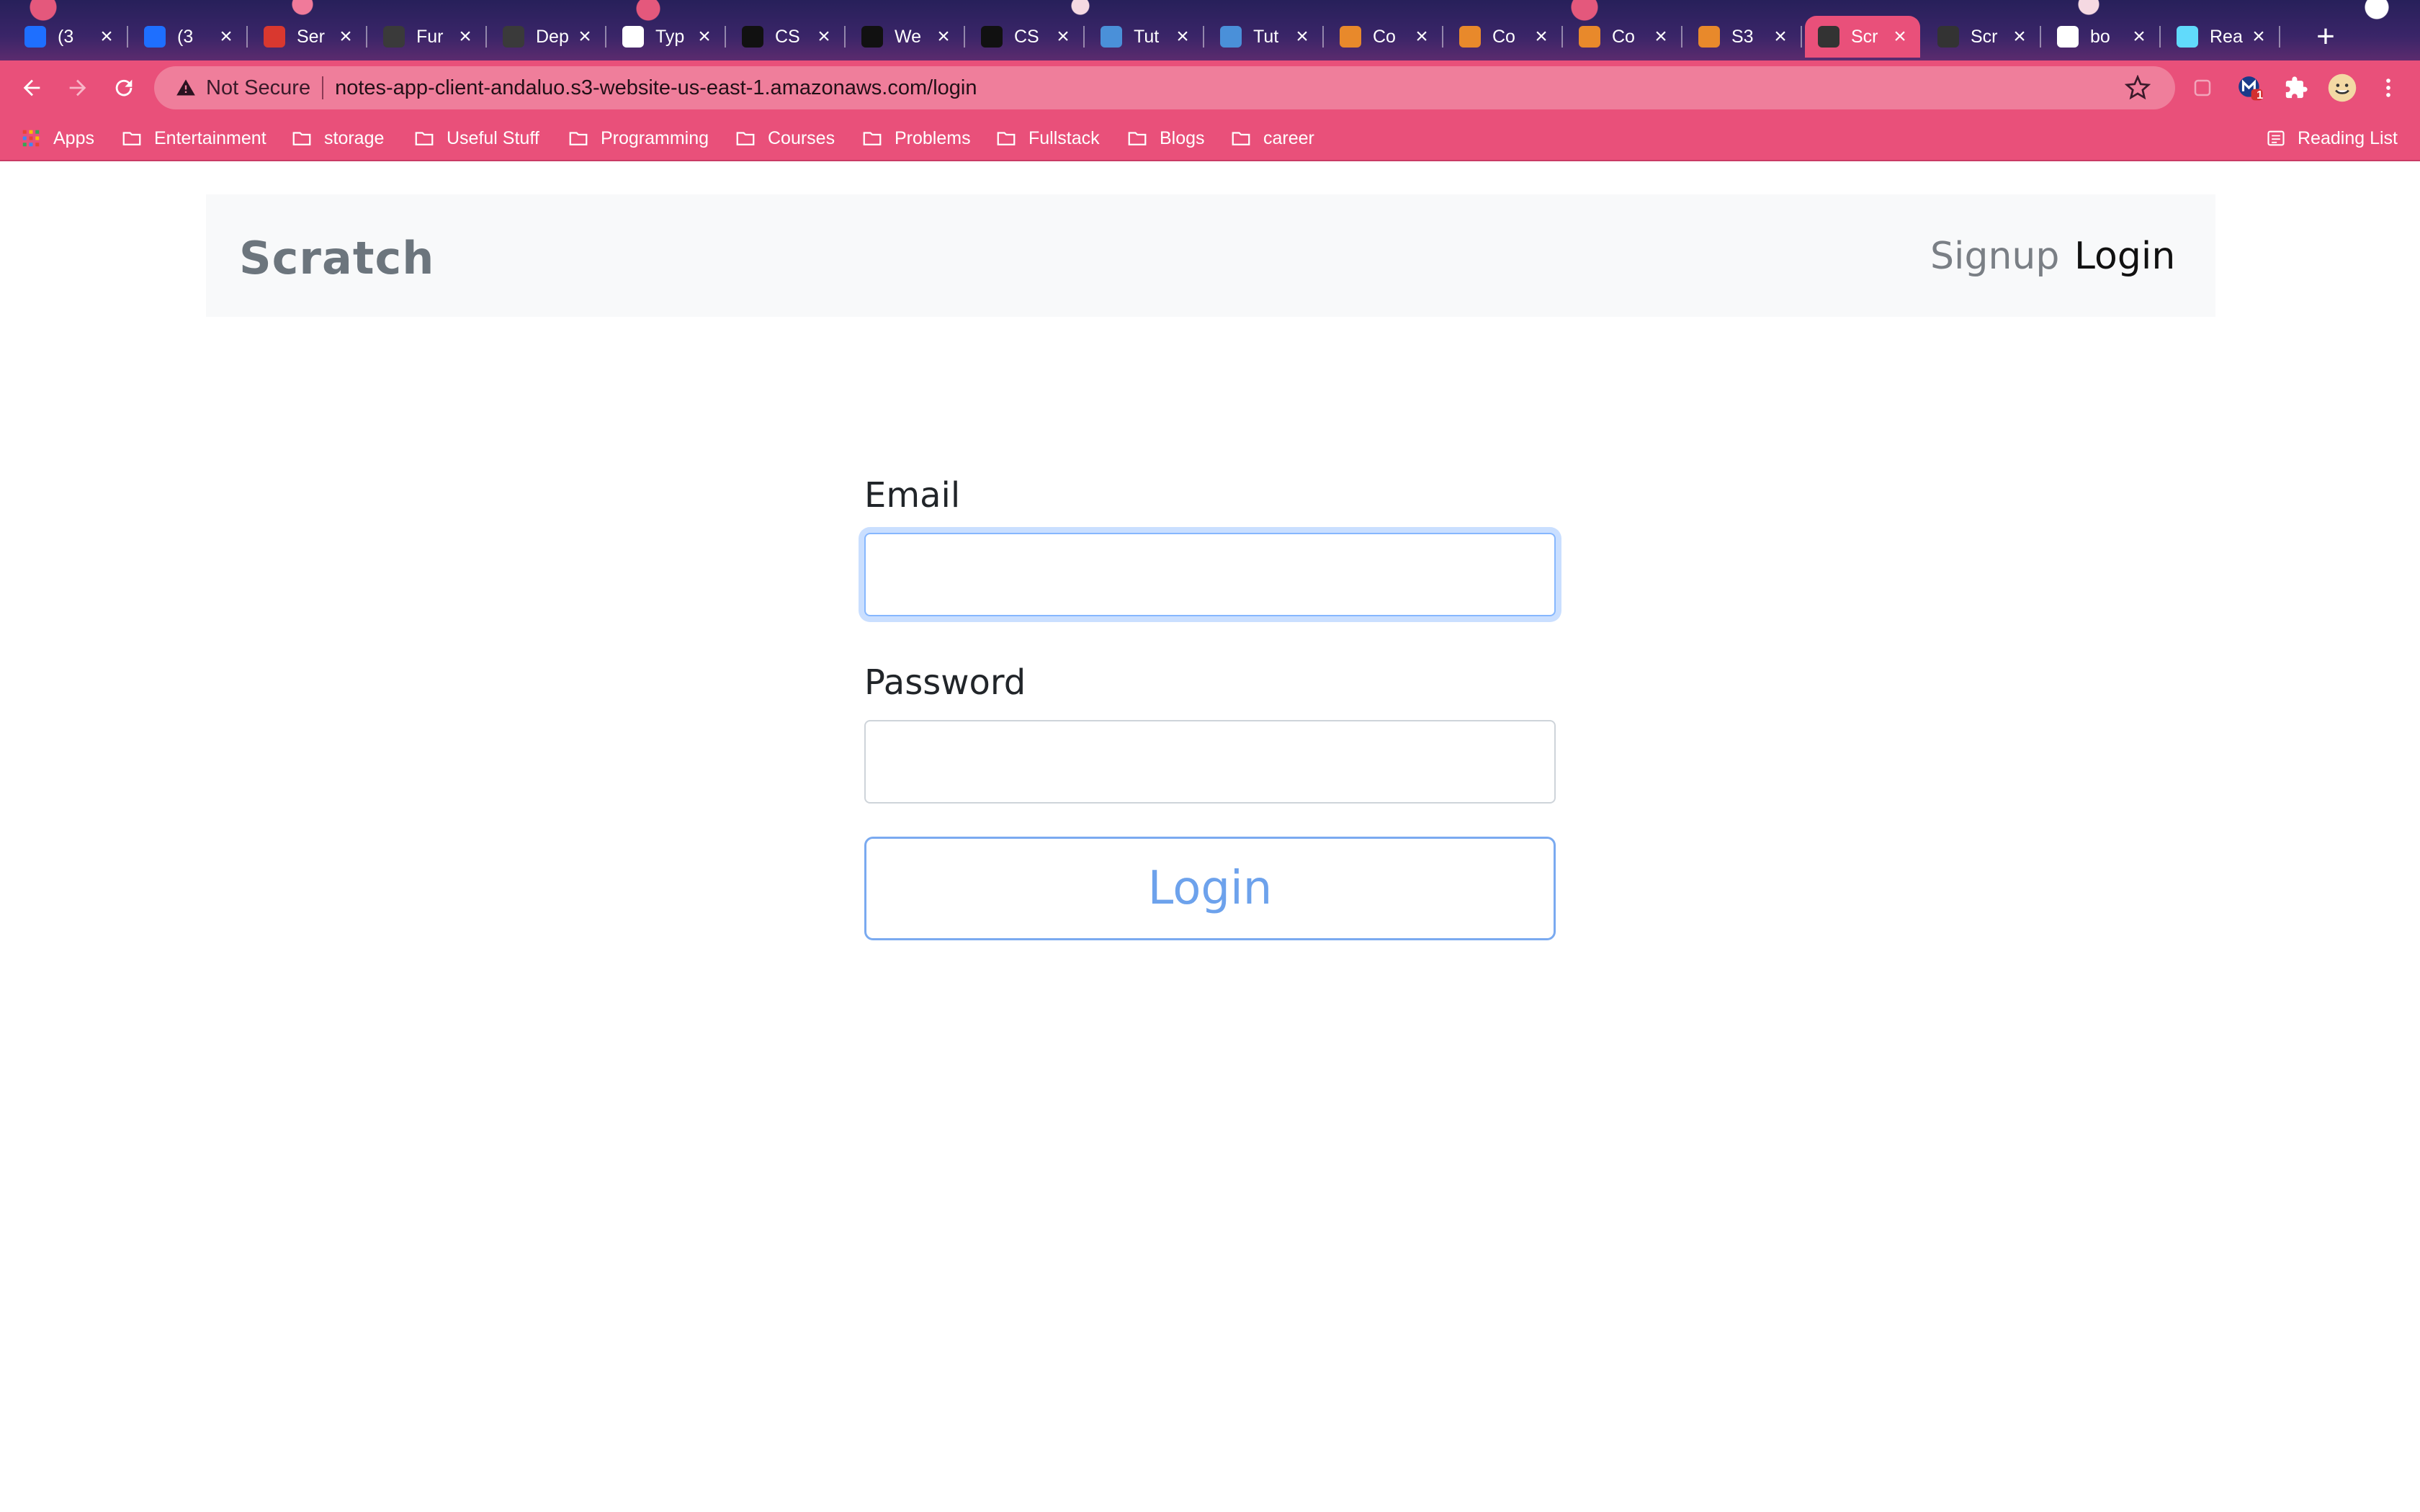 This screenshot has height=1512, width=2420. I want to click on security-status: Not Secure, so click(258, 88).